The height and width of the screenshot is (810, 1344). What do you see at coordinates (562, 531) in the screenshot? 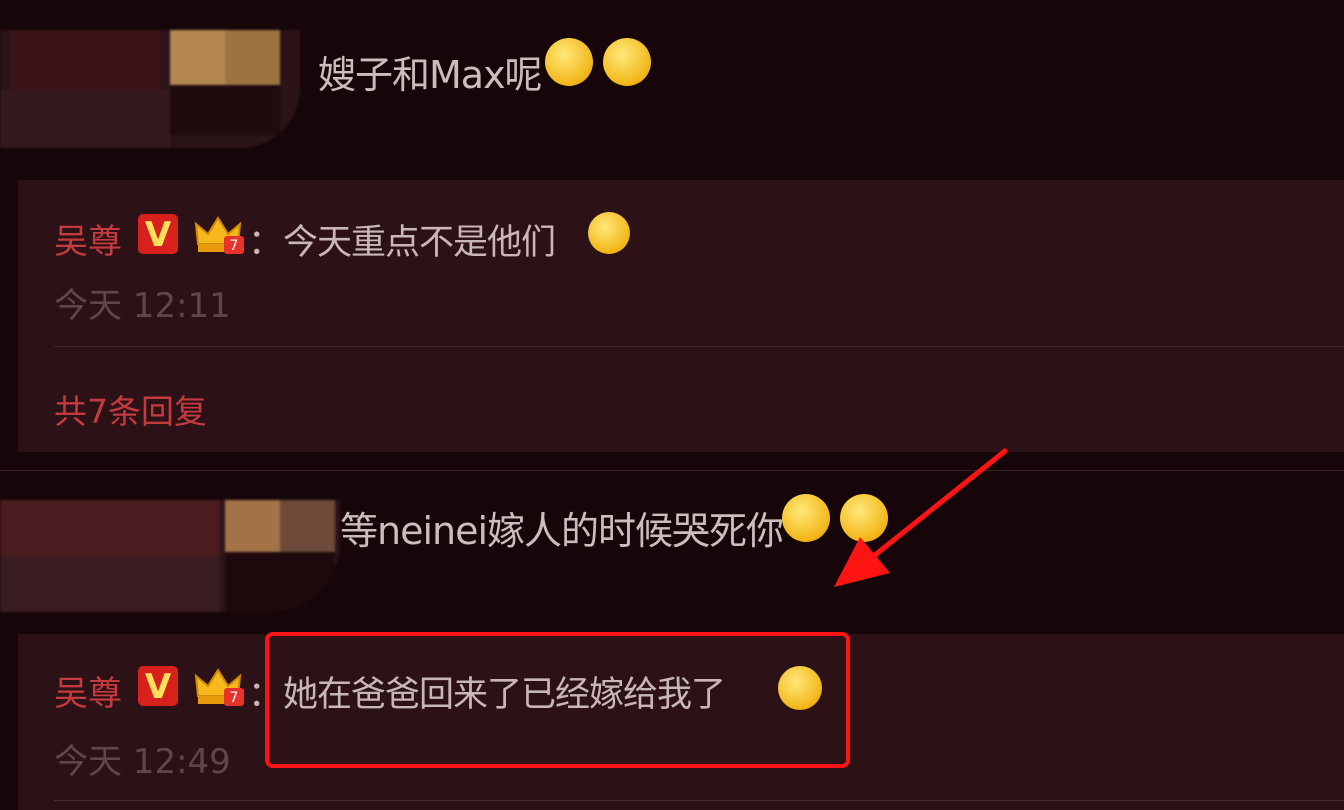
I see `comment-text: 等neinei嫁人的时候哭死你` at bounding box center [562, 531].